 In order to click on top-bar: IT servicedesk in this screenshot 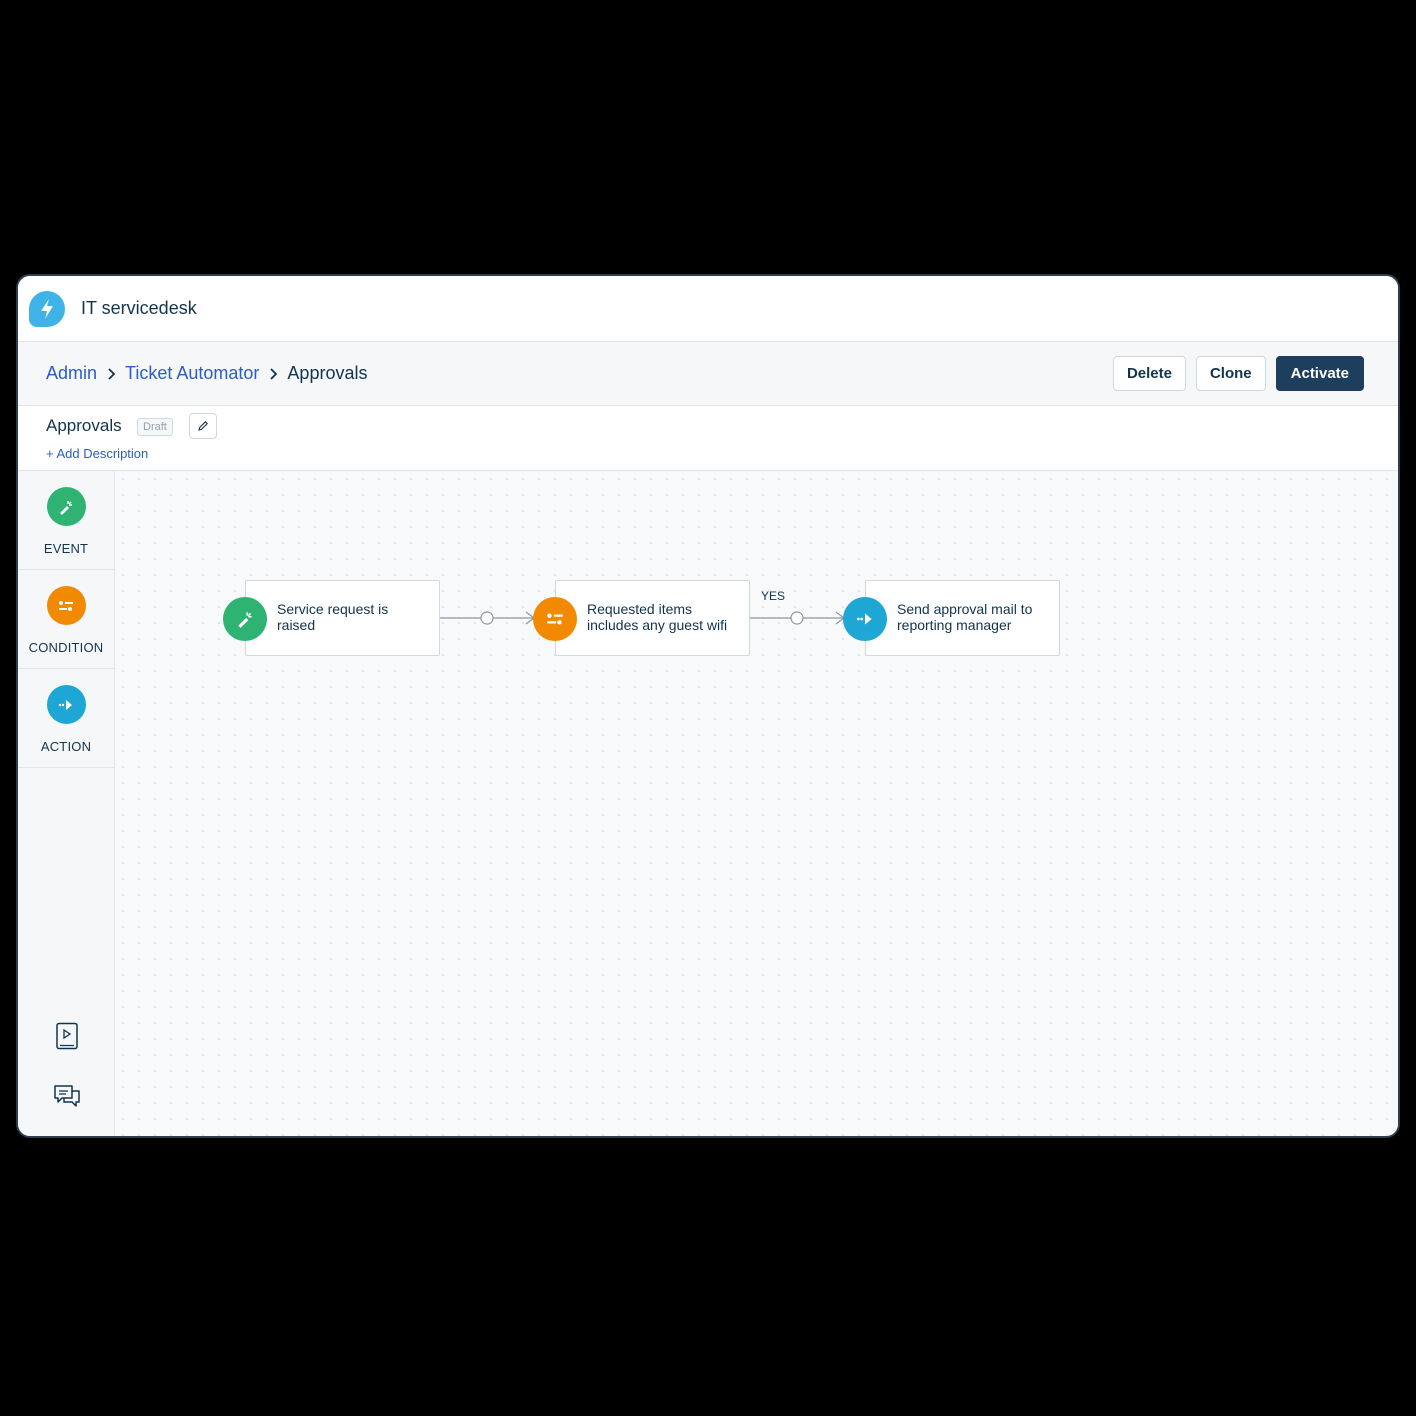, I will do `click(708, 309)`.